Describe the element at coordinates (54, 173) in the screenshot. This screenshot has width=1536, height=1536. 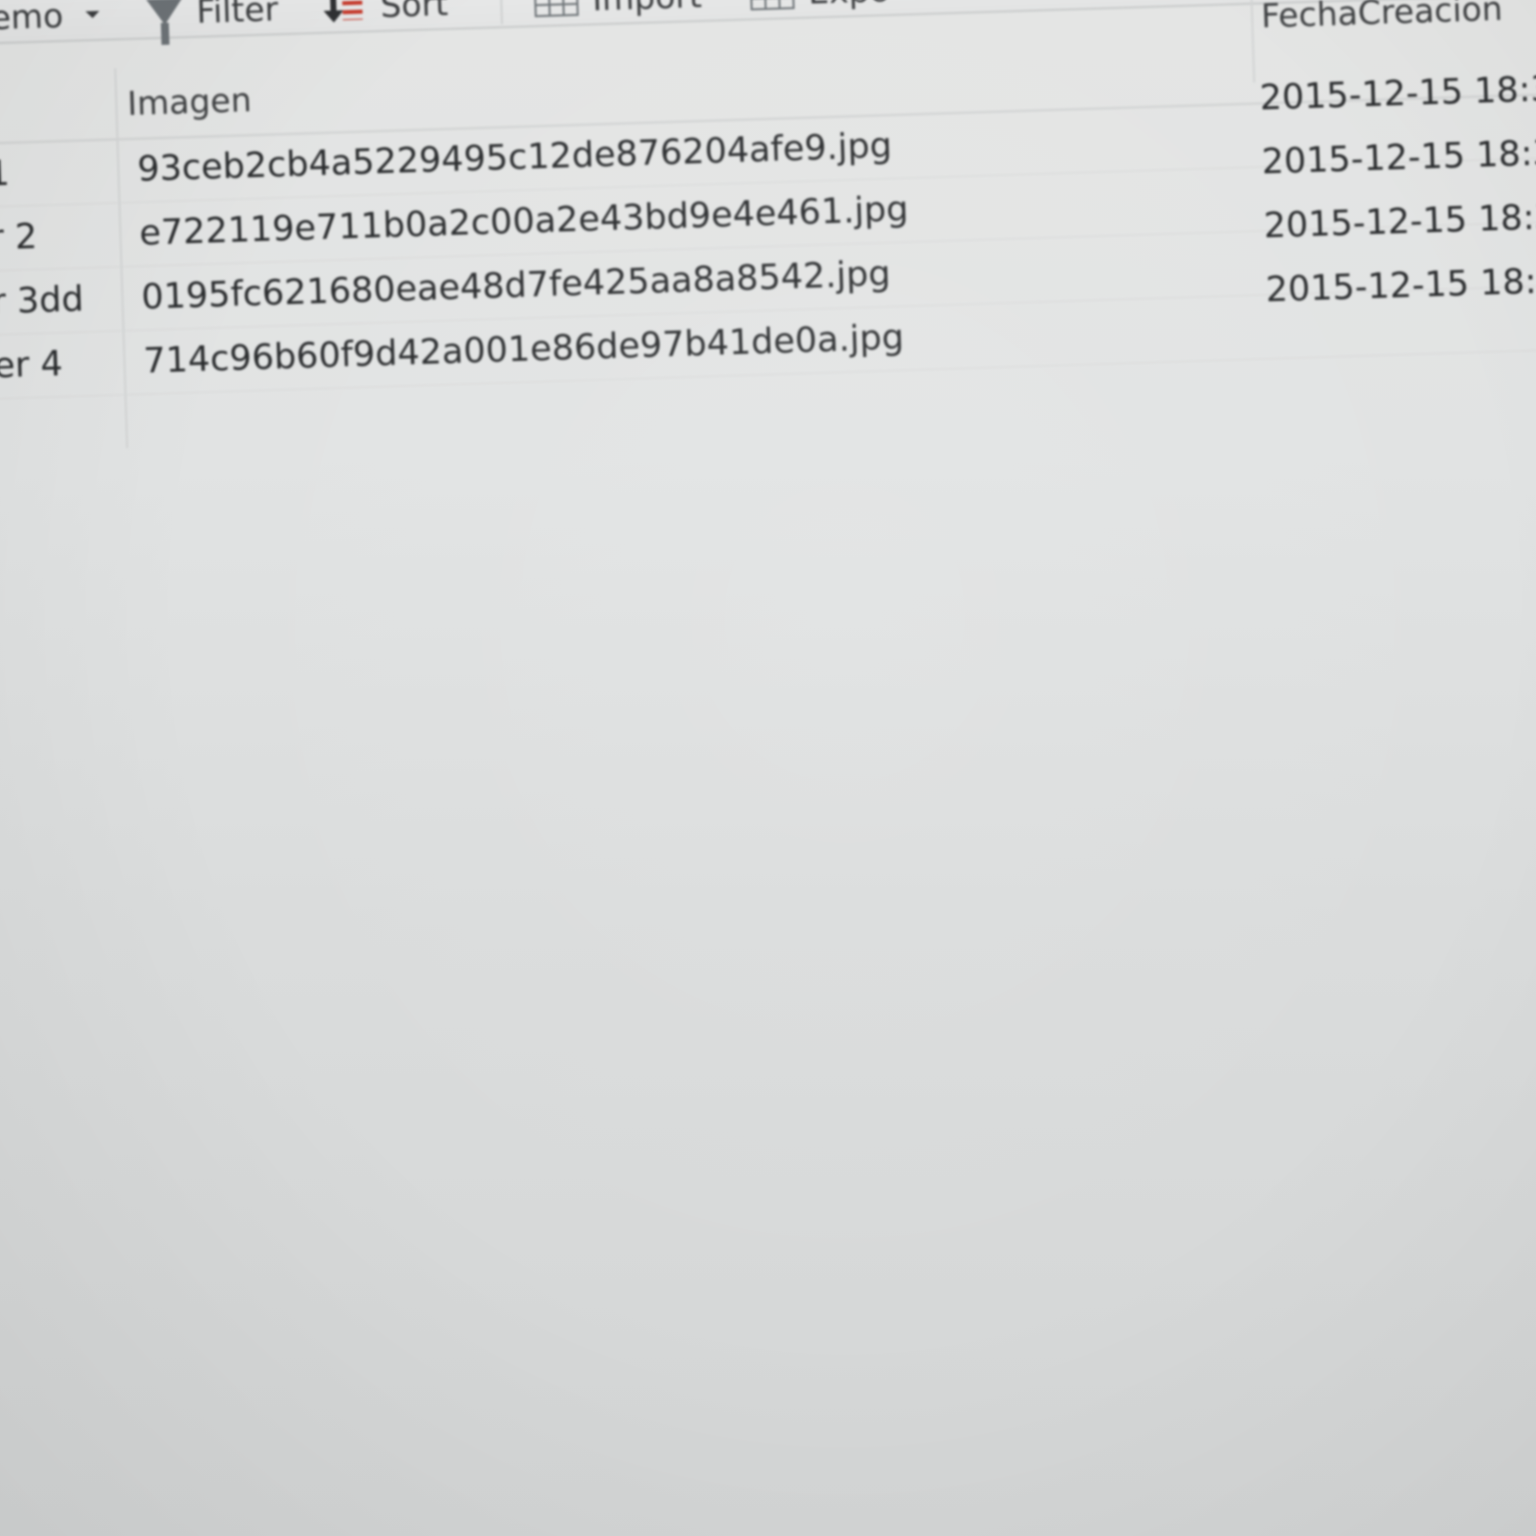
I see `row-name-cell: 1` at that location.